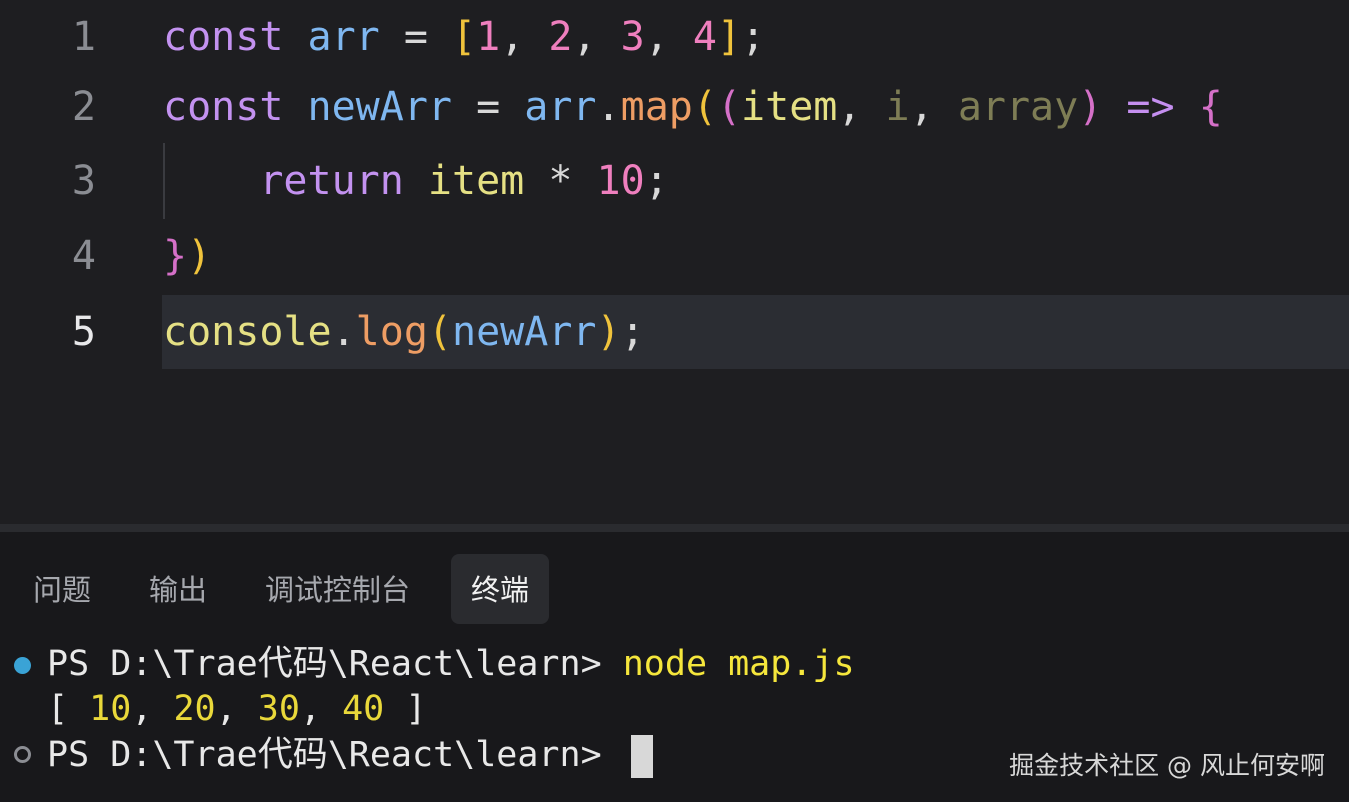 The width and height of the screenshot is (1349, 802). Describe the element at coordinates (738, 664) in the screenshot. I see `terminal-command: node map.js` at that location.